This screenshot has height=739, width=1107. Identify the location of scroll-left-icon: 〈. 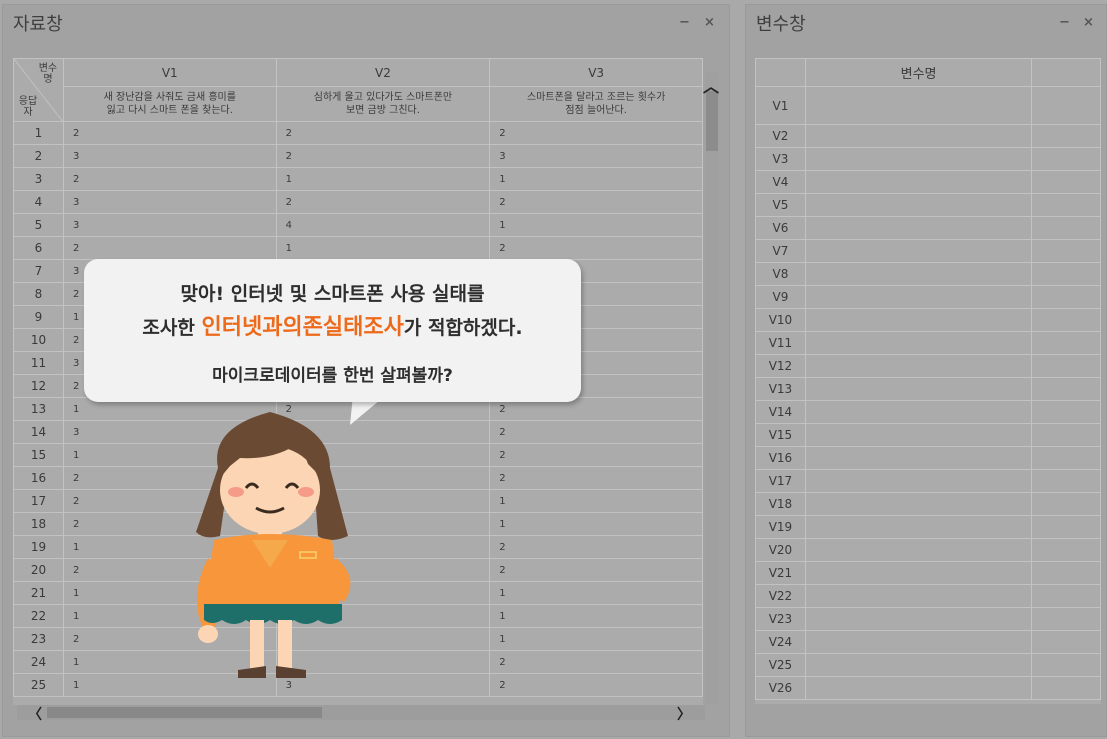
(35, 714).